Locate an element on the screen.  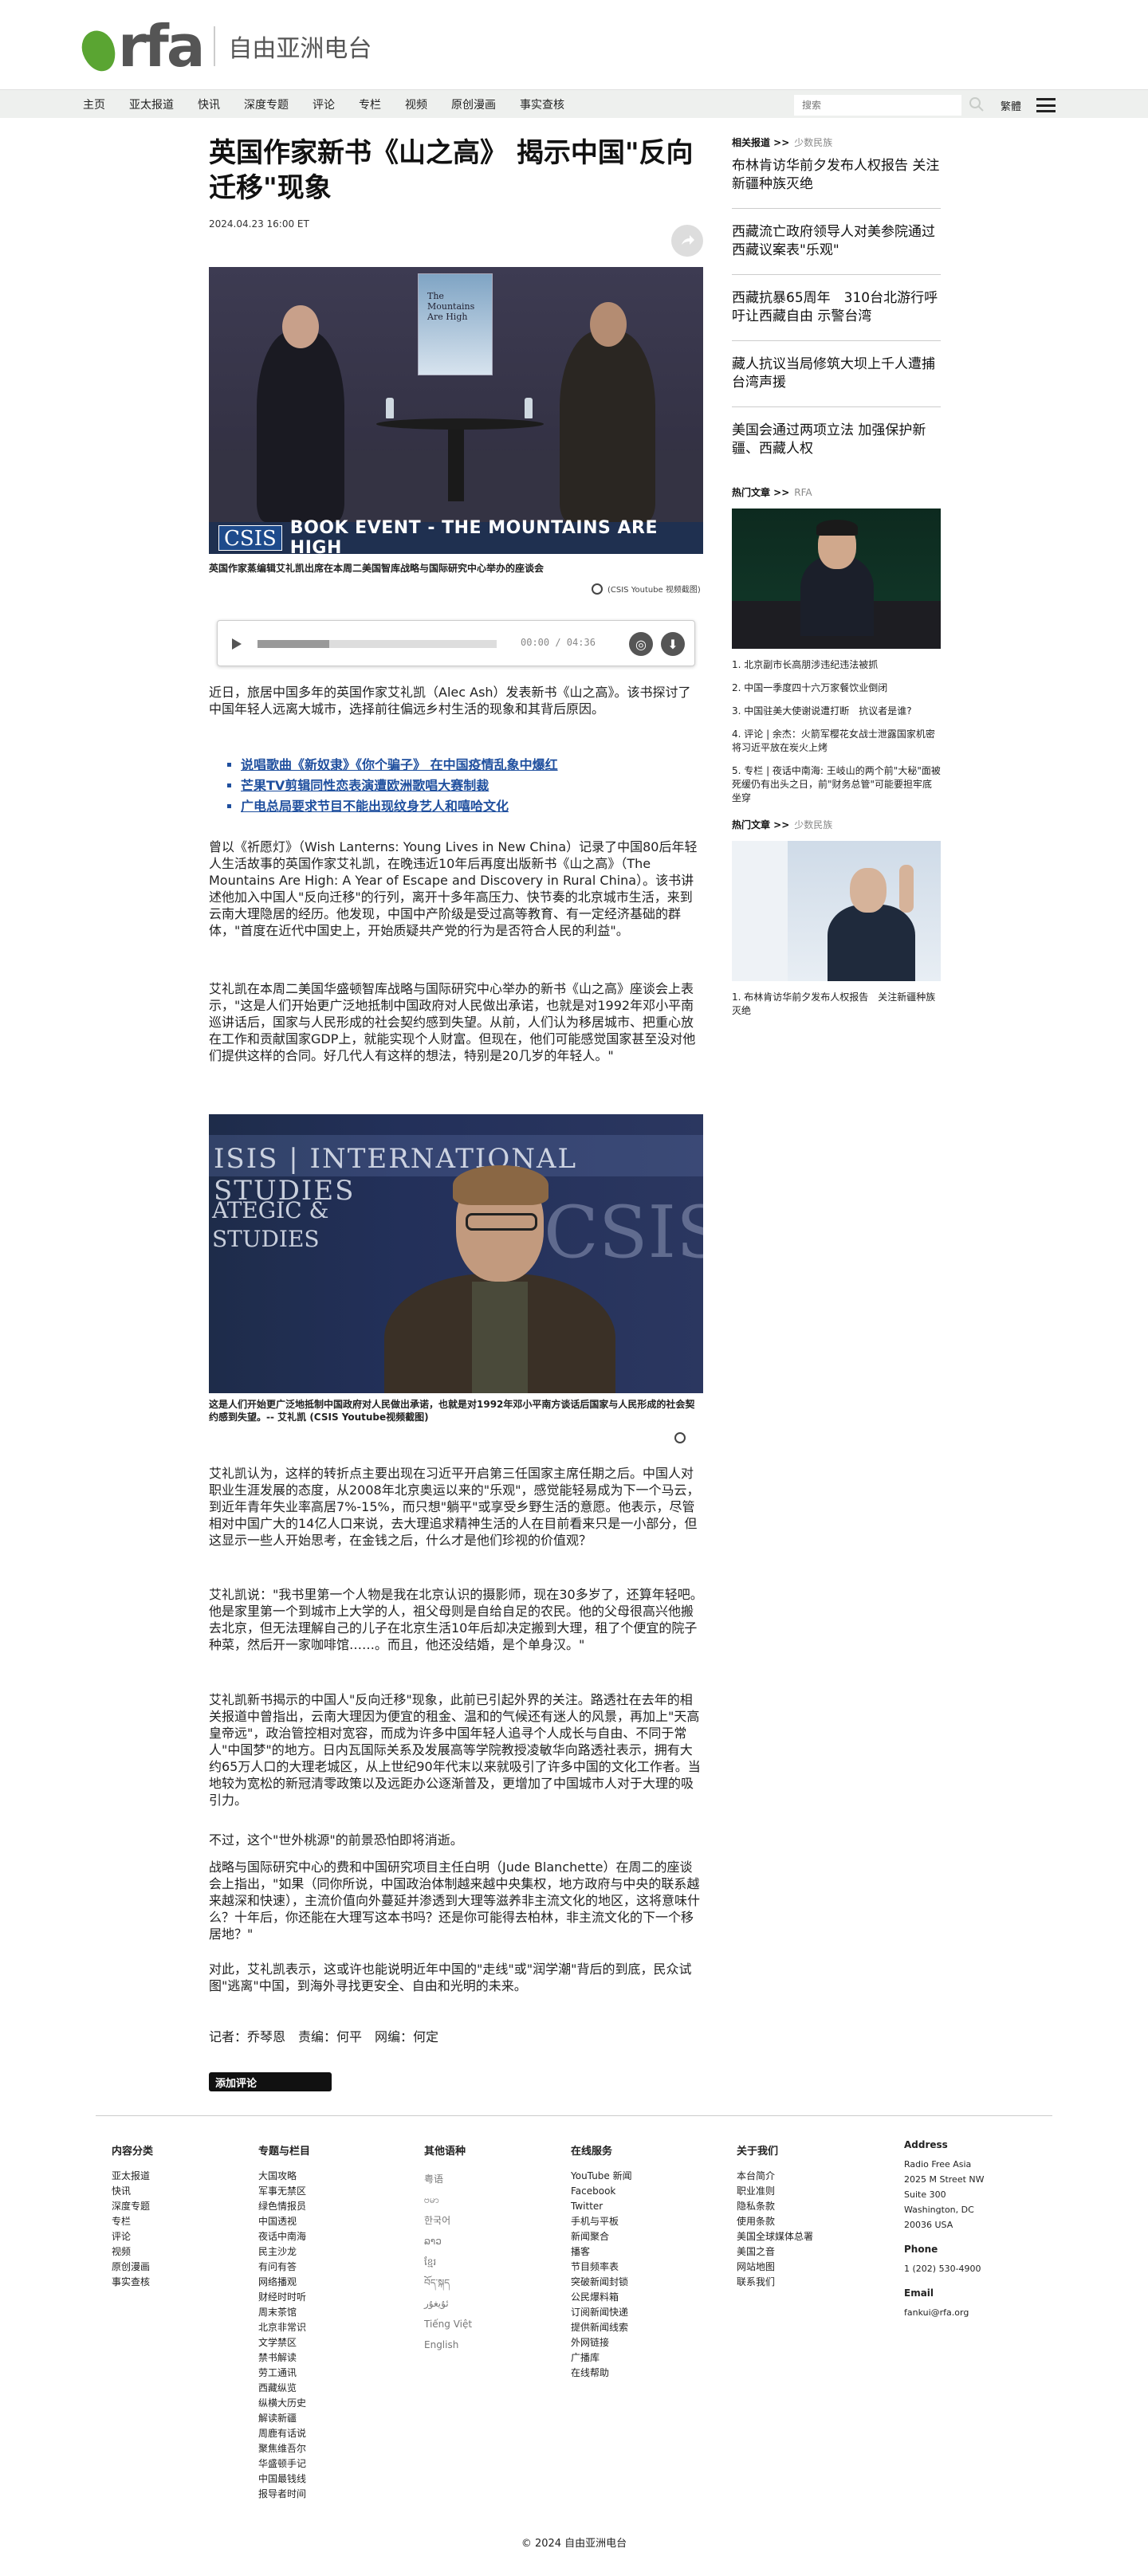
footer-link: 北京非常识 is located at coordinates (284, 2327).